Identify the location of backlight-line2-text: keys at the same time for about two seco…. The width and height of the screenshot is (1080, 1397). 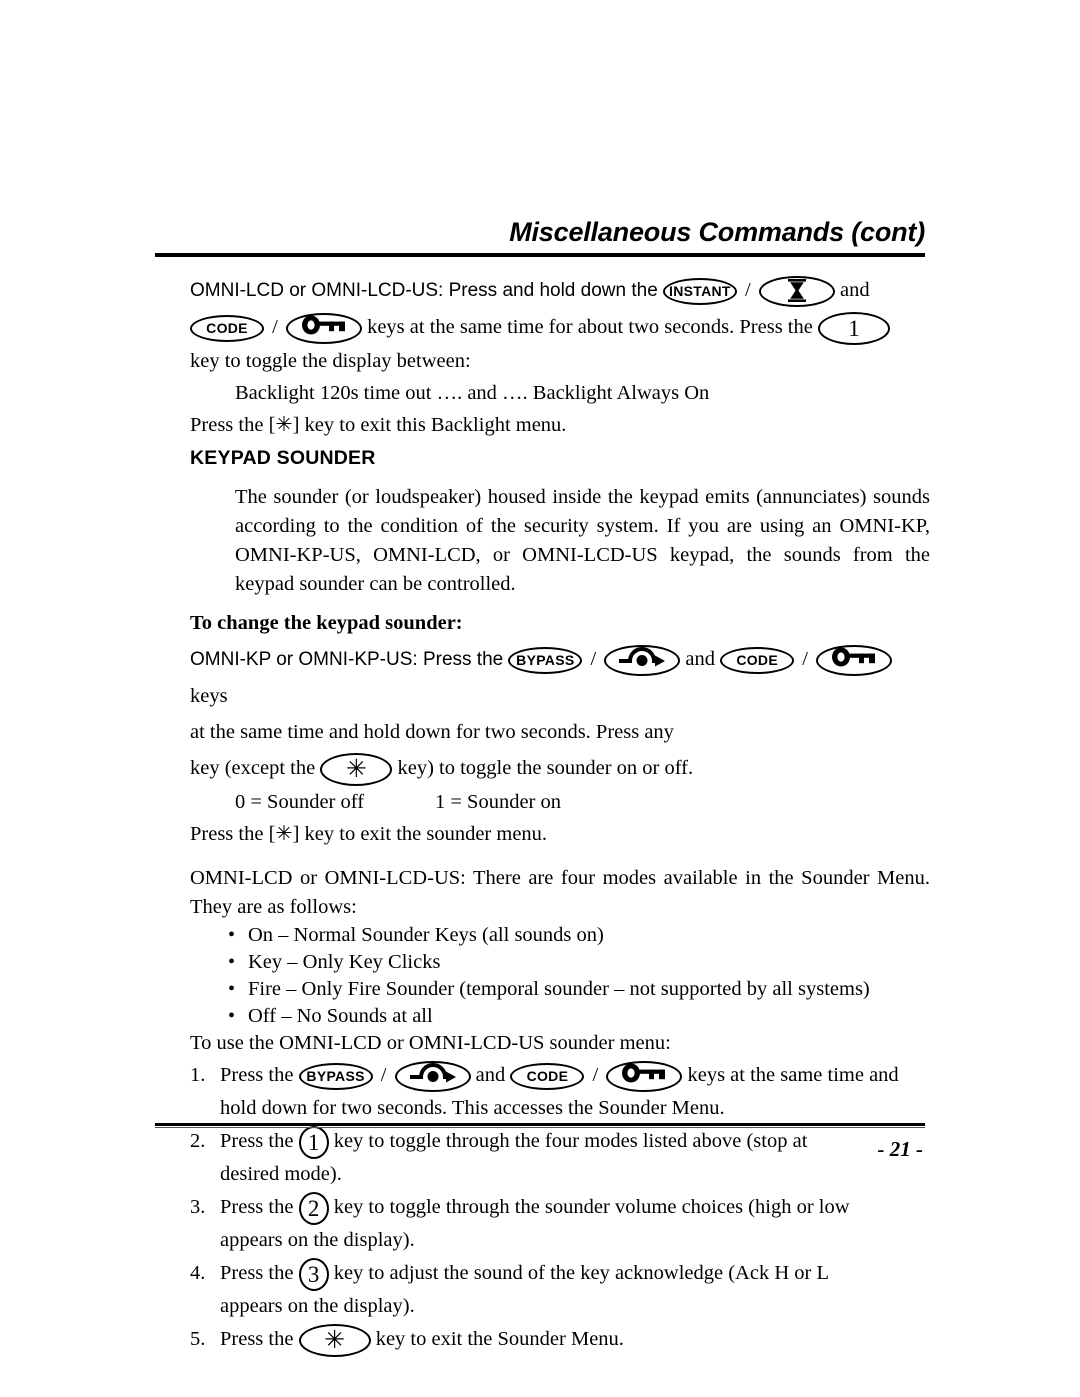
(590, 327).